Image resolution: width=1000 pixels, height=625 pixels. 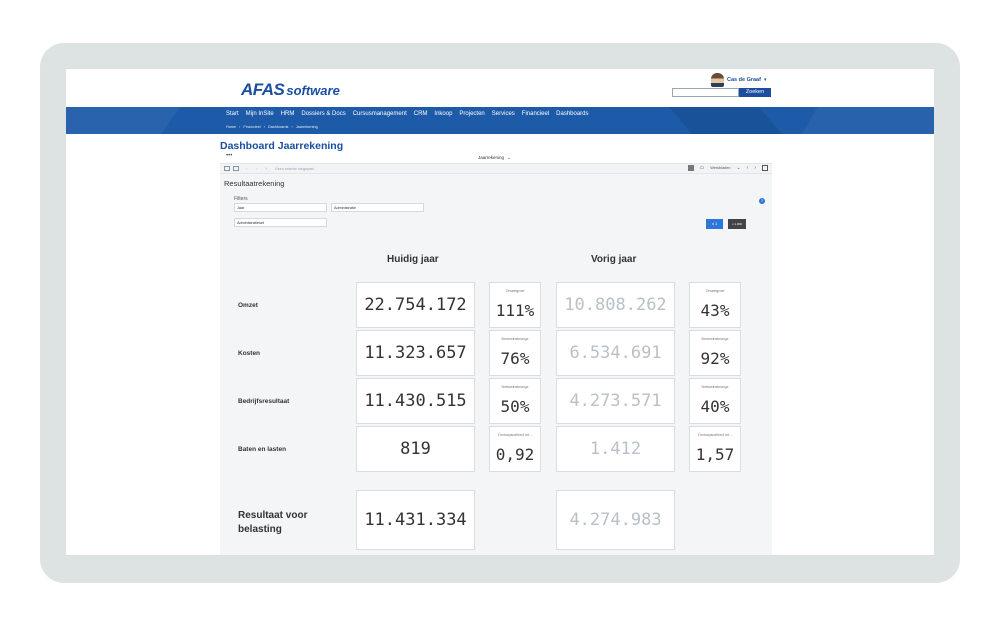 I want to click on ratio-value: 40%, so click(x=715, y=406).